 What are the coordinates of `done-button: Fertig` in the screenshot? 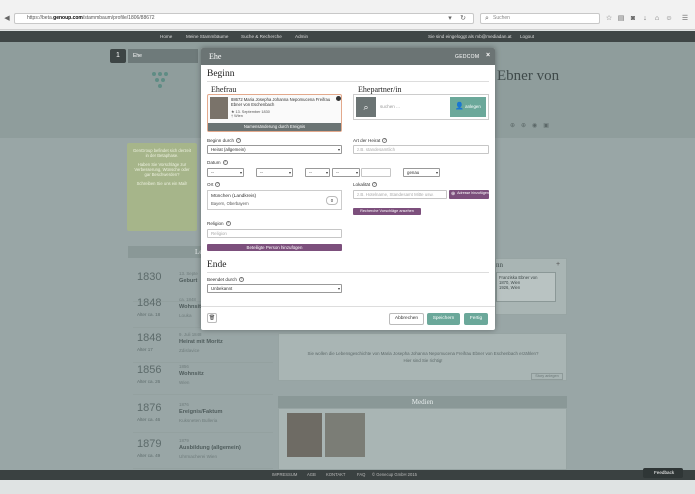 It's located at (476, 319).